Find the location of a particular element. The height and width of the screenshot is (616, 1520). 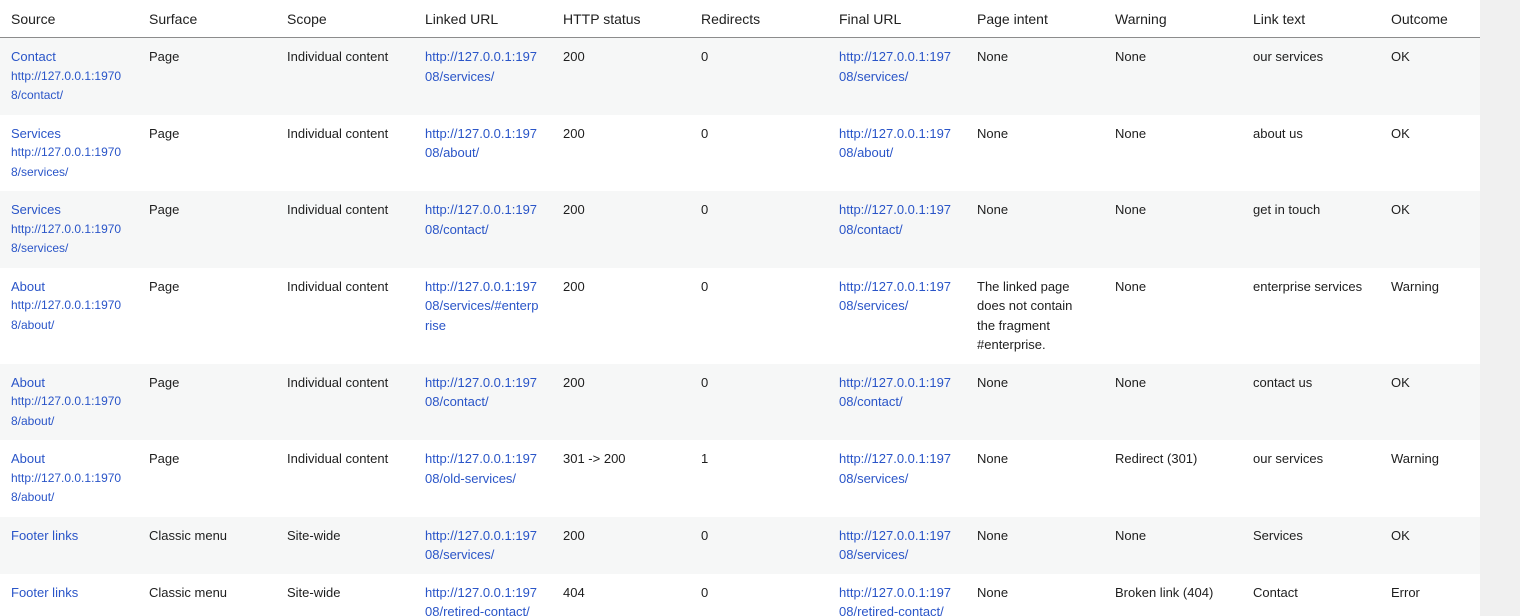

link-text-cell: Contact is located at coordinates (1311, 594).